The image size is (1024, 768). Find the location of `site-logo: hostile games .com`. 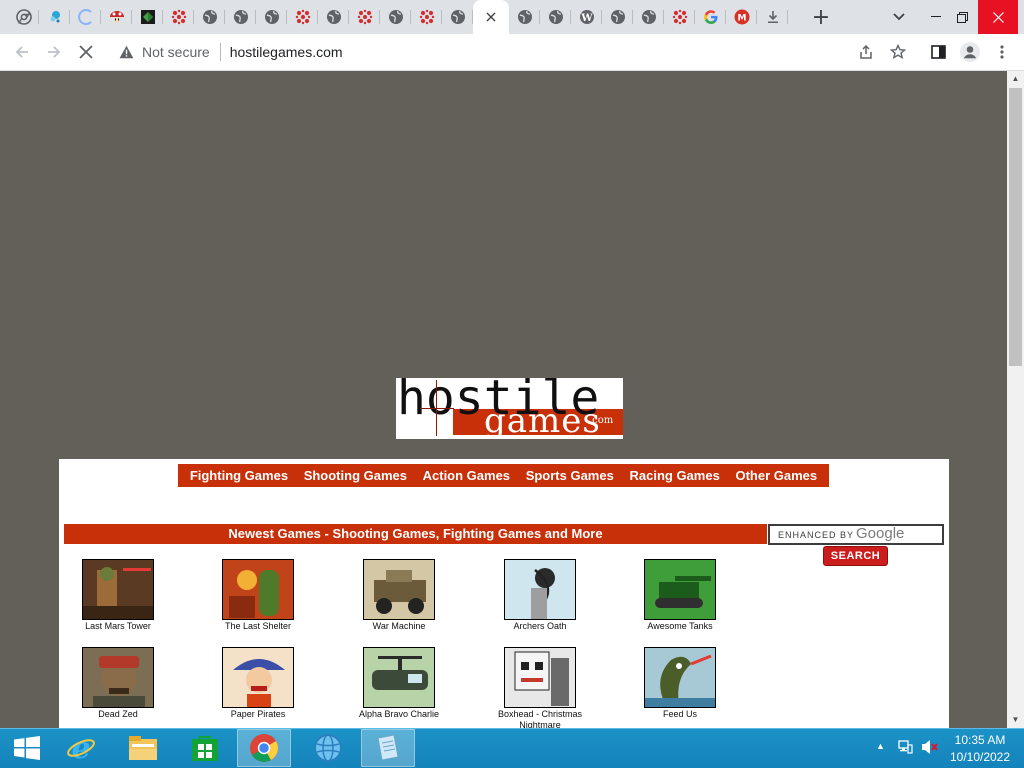

site-logo: hostile games .com is located at coordinates (509, 408).